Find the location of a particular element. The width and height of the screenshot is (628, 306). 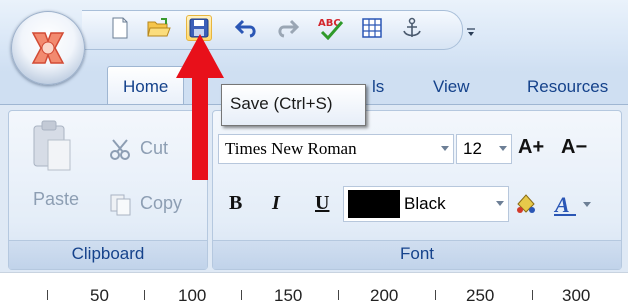

tab-home-label: Home is located at coordinates (146, 86).